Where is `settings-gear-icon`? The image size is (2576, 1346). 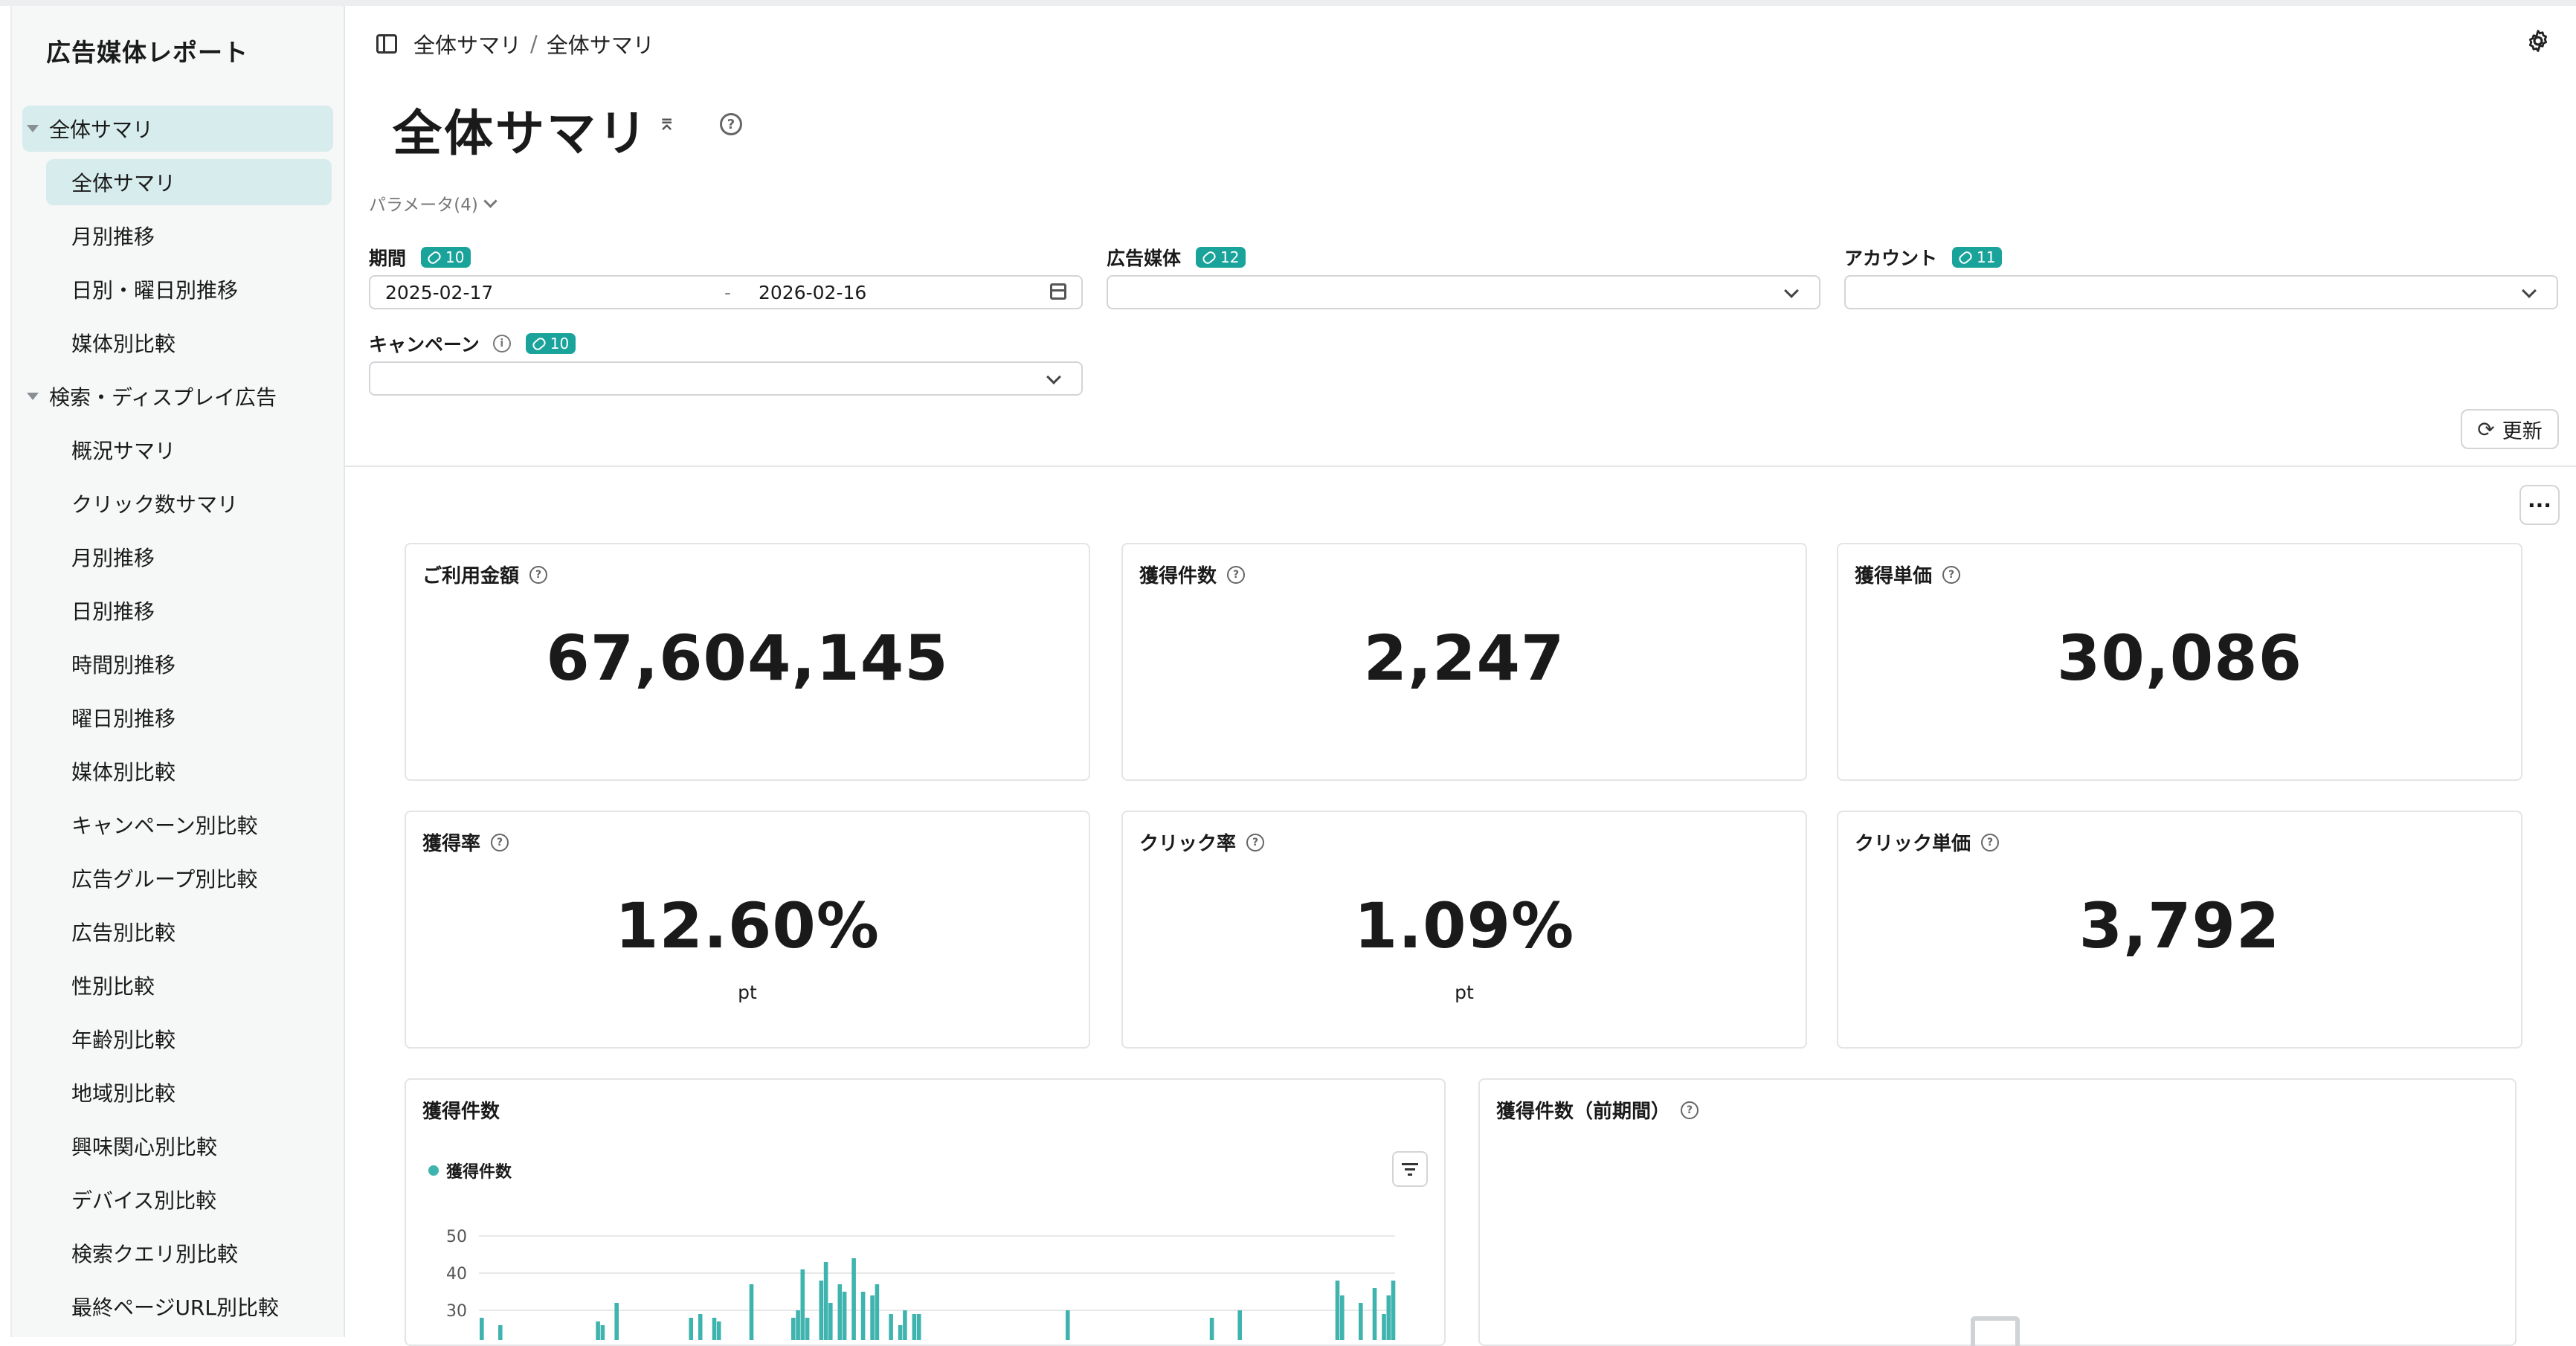 settings-gear-icon is located at coordinates (2538, 41).